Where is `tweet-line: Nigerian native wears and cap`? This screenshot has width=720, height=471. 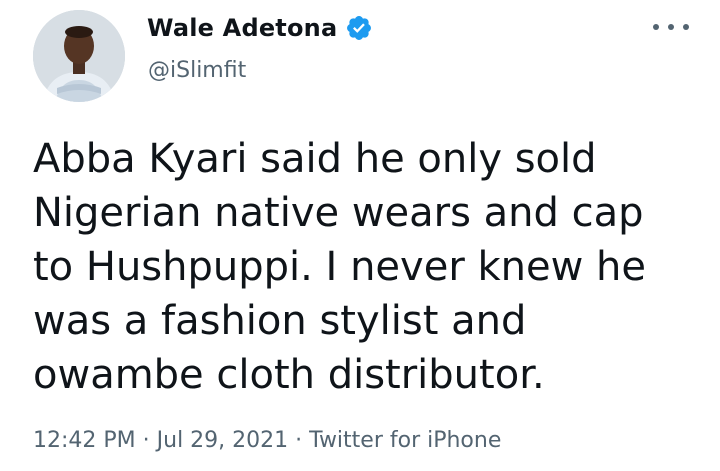 tweet-line: Nigerian native wears and cap is located at coordinates (338, 213).